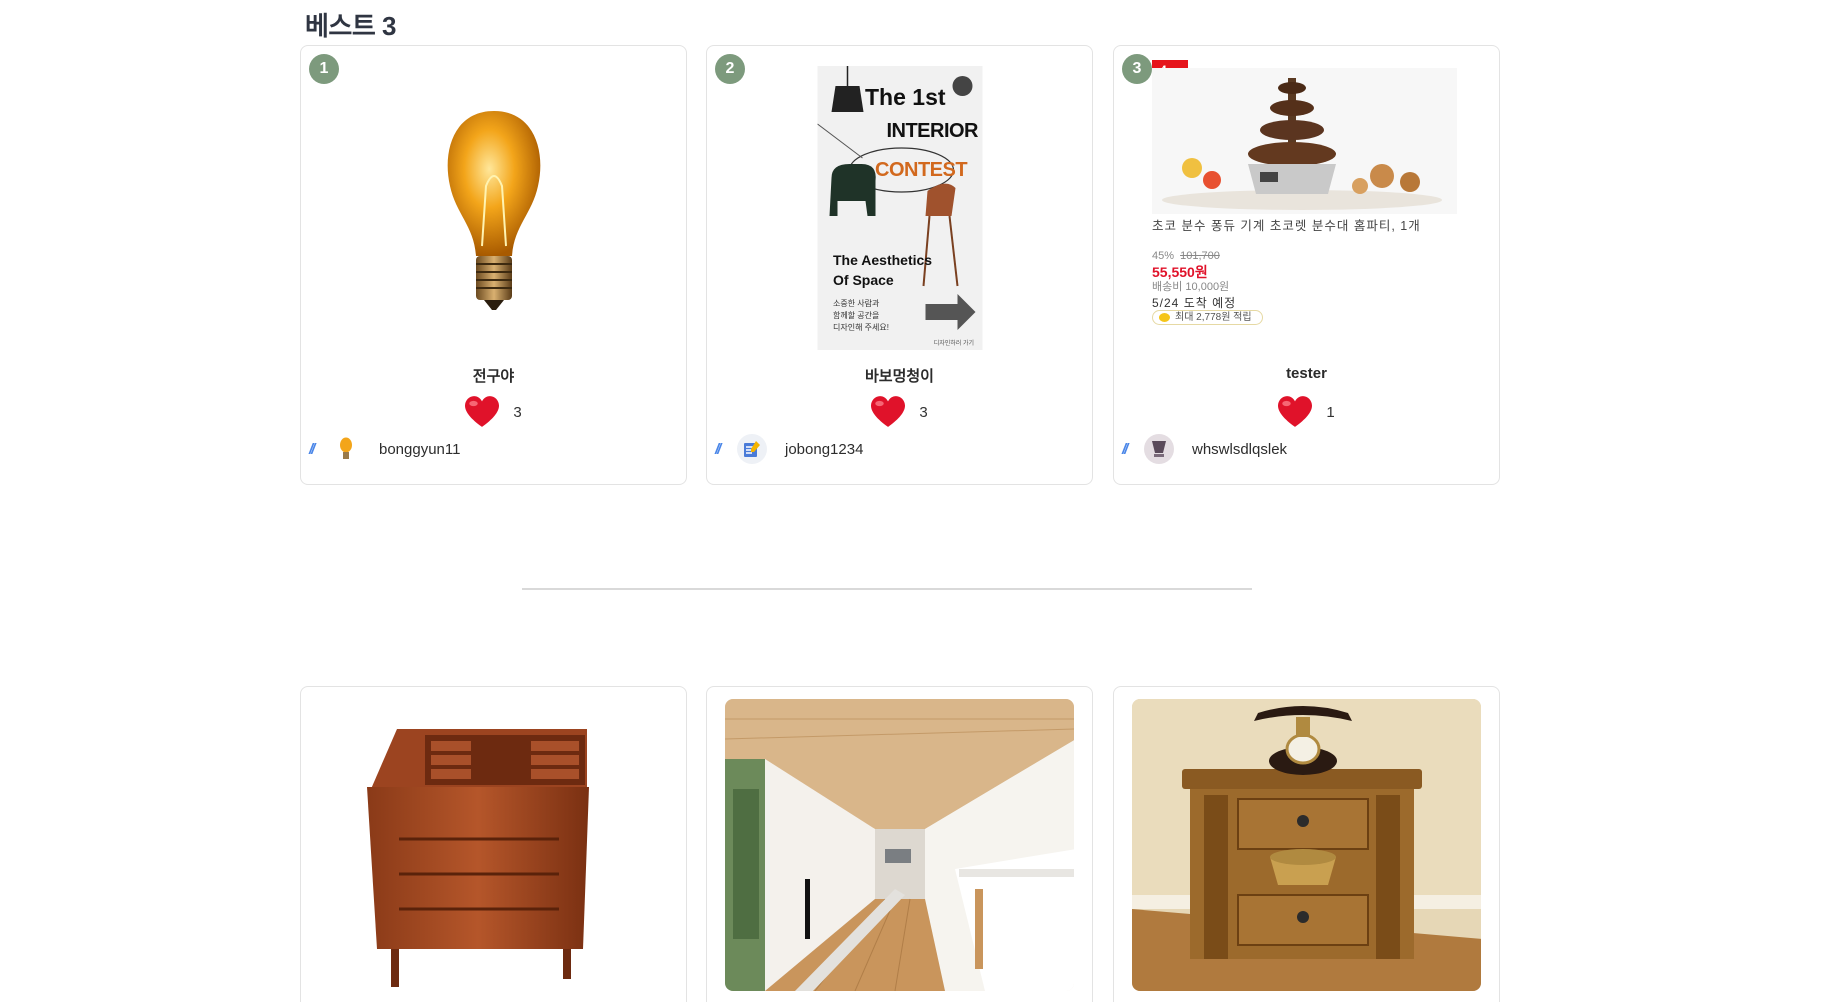 Image resolution: width=1823 pixels, height=1002 pixels. Describe the element at coordinates (824, 449) in the screenshot. I see `author-name: jobong1234` at that location.